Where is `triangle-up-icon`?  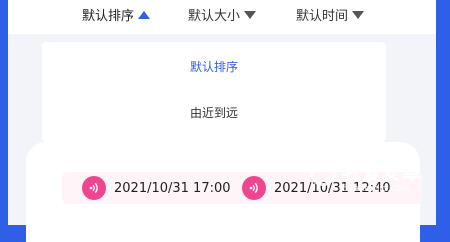
triangle-up-icon is located at coordinates (144, 15).